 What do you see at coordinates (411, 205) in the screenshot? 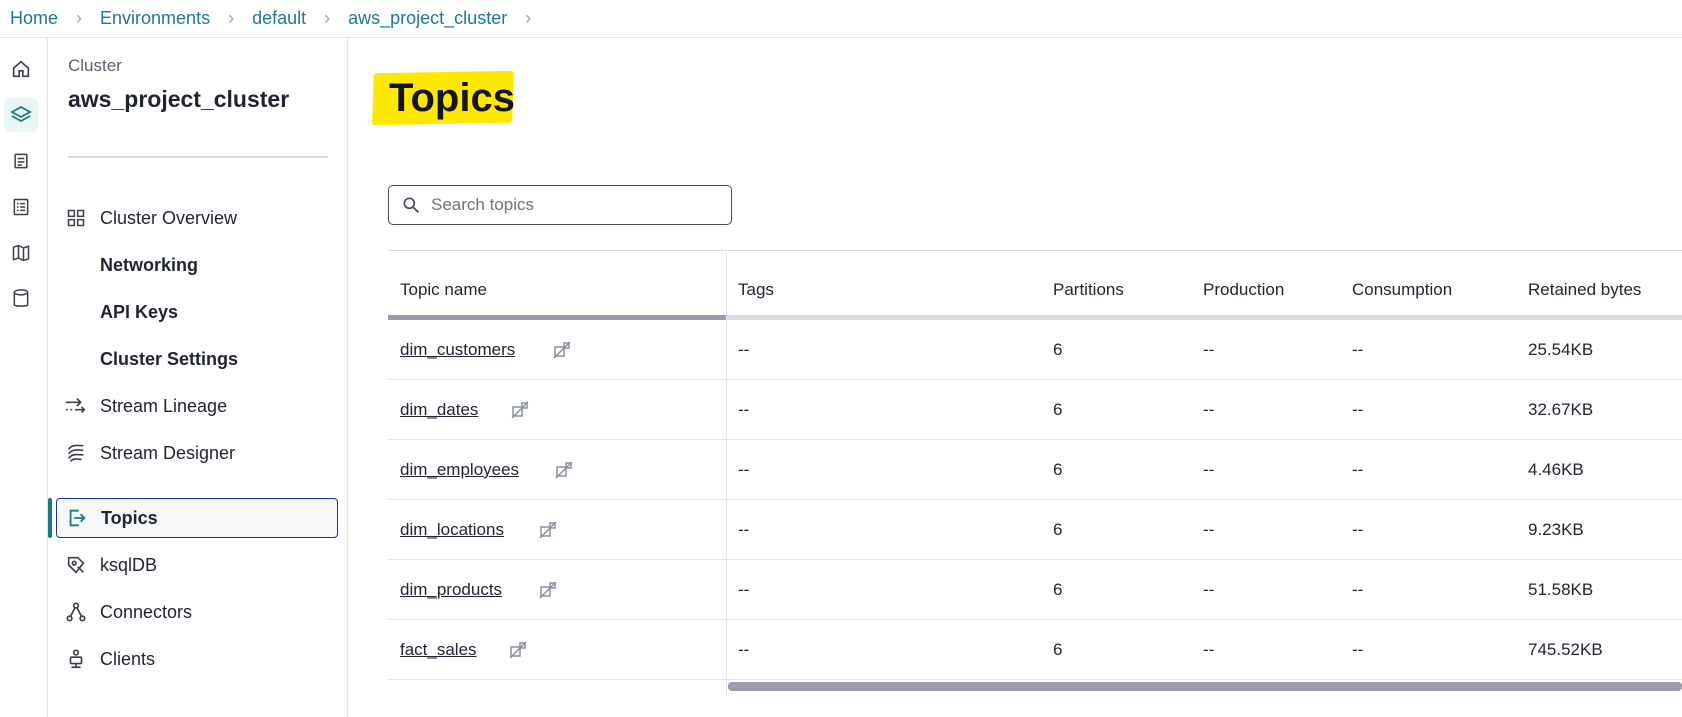
I see `search-icon` at bounding box center [411, 205].